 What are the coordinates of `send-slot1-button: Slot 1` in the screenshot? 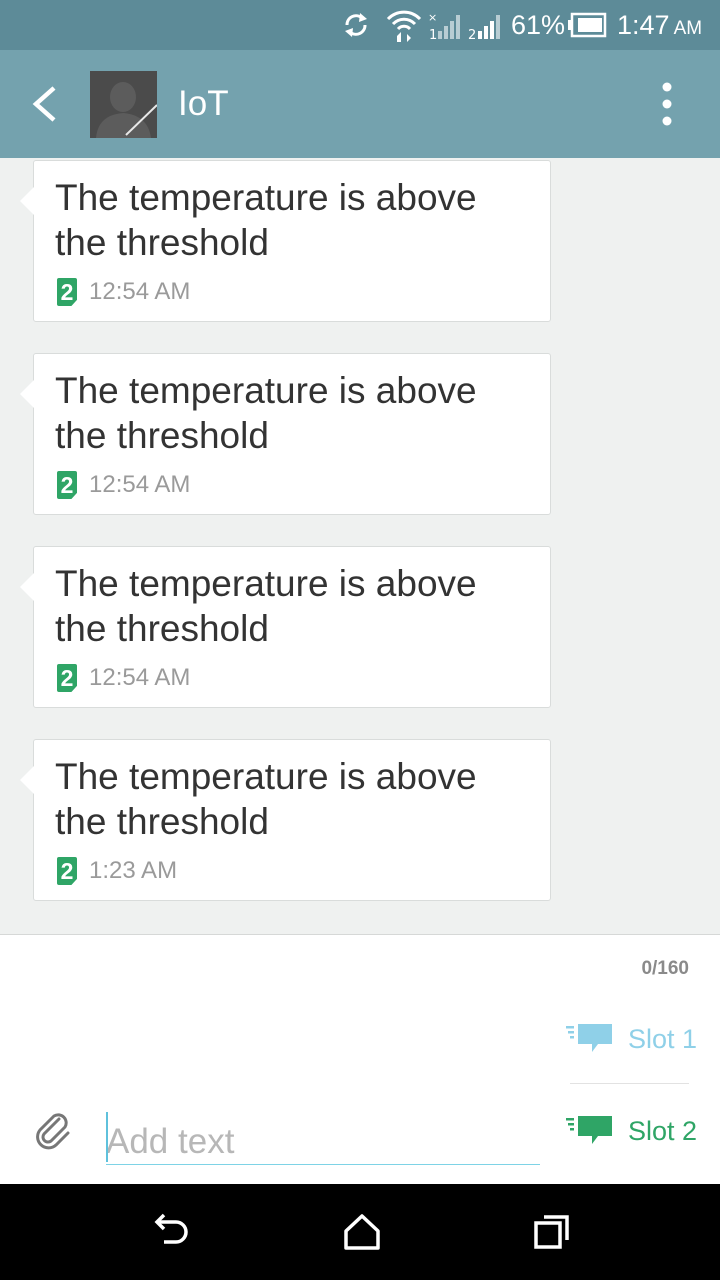 It's located at (631, 1039).